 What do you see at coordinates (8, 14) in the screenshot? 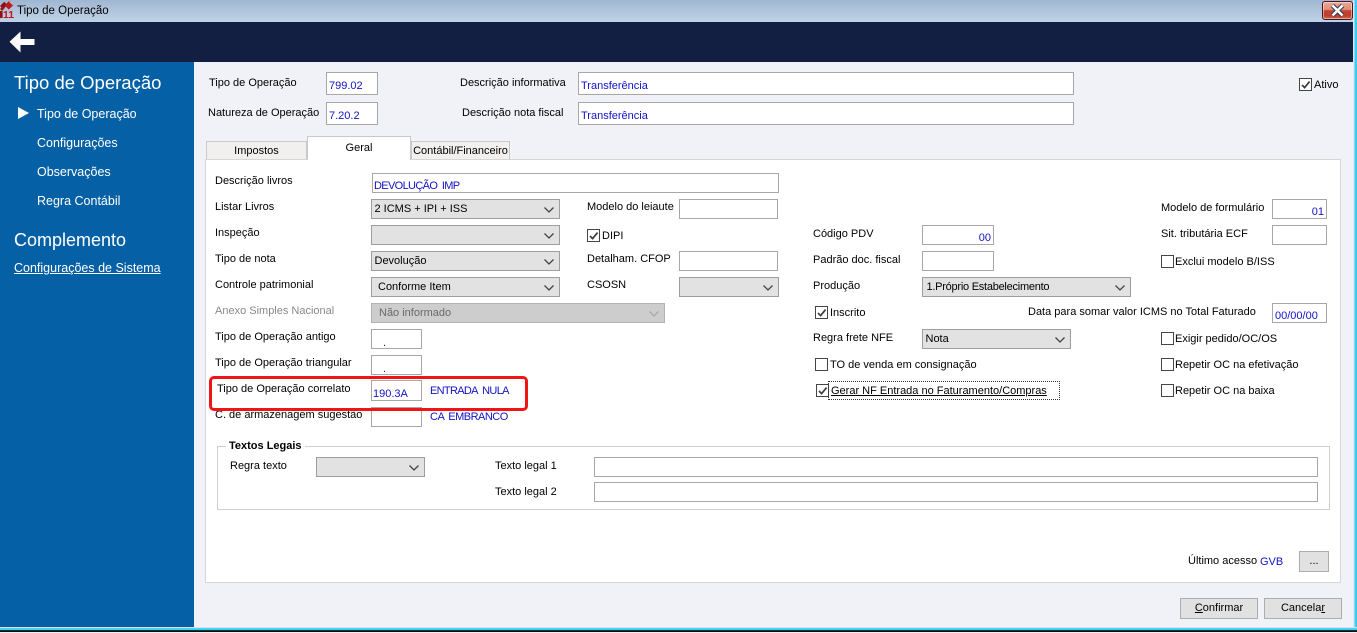
I see `svg-text: 11` at bounding box center [8, 14].